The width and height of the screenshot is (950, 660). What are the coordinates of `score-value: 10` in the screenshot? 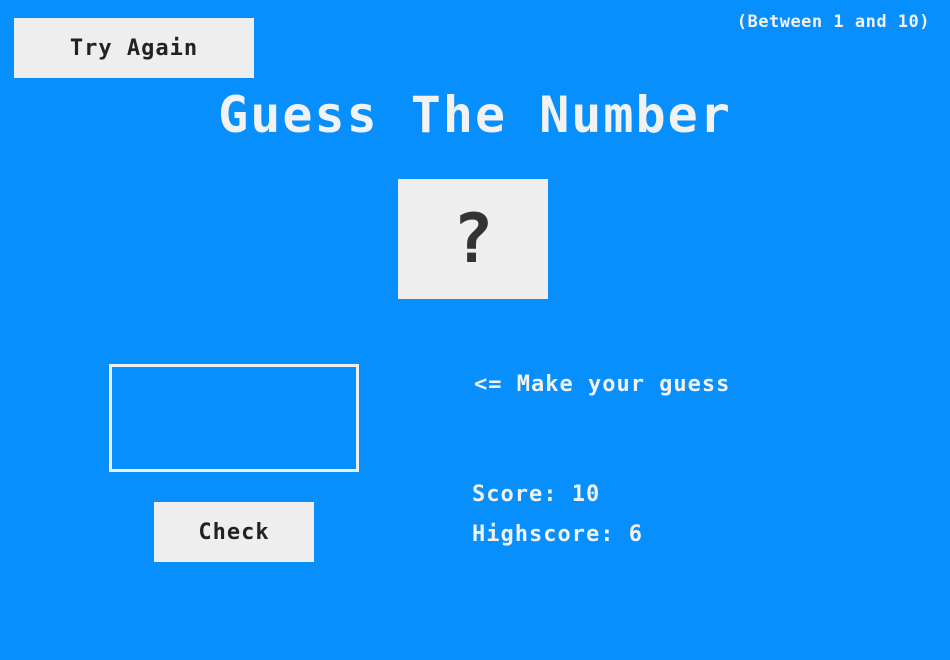 It's located at (586, 494).